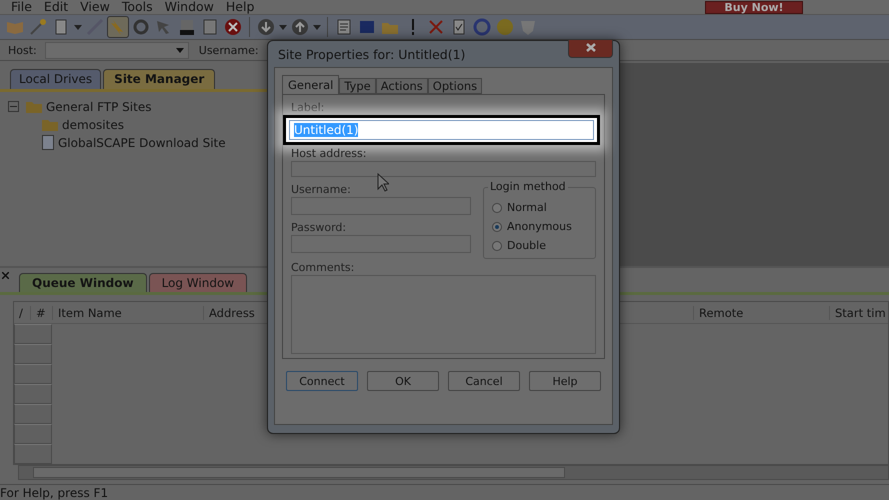 This screenshot has height=500, width=889. Describe the element at coordinates (13, 106) in the screenshot. I see `collapse-icon` at that location.